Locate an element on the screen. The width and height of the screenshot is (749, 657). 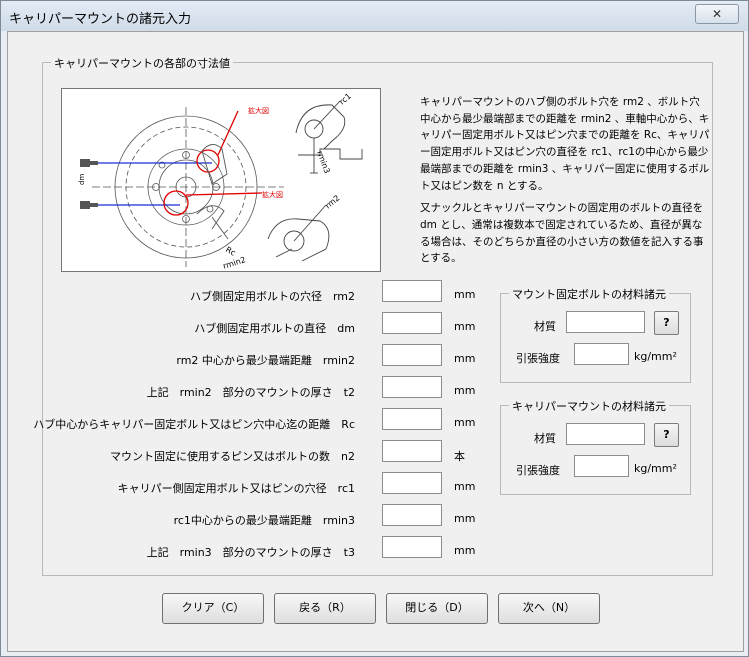
mount-bolt-material-title: マウント固定ボルトの材料諸元 is located at coordinates (589, 294).